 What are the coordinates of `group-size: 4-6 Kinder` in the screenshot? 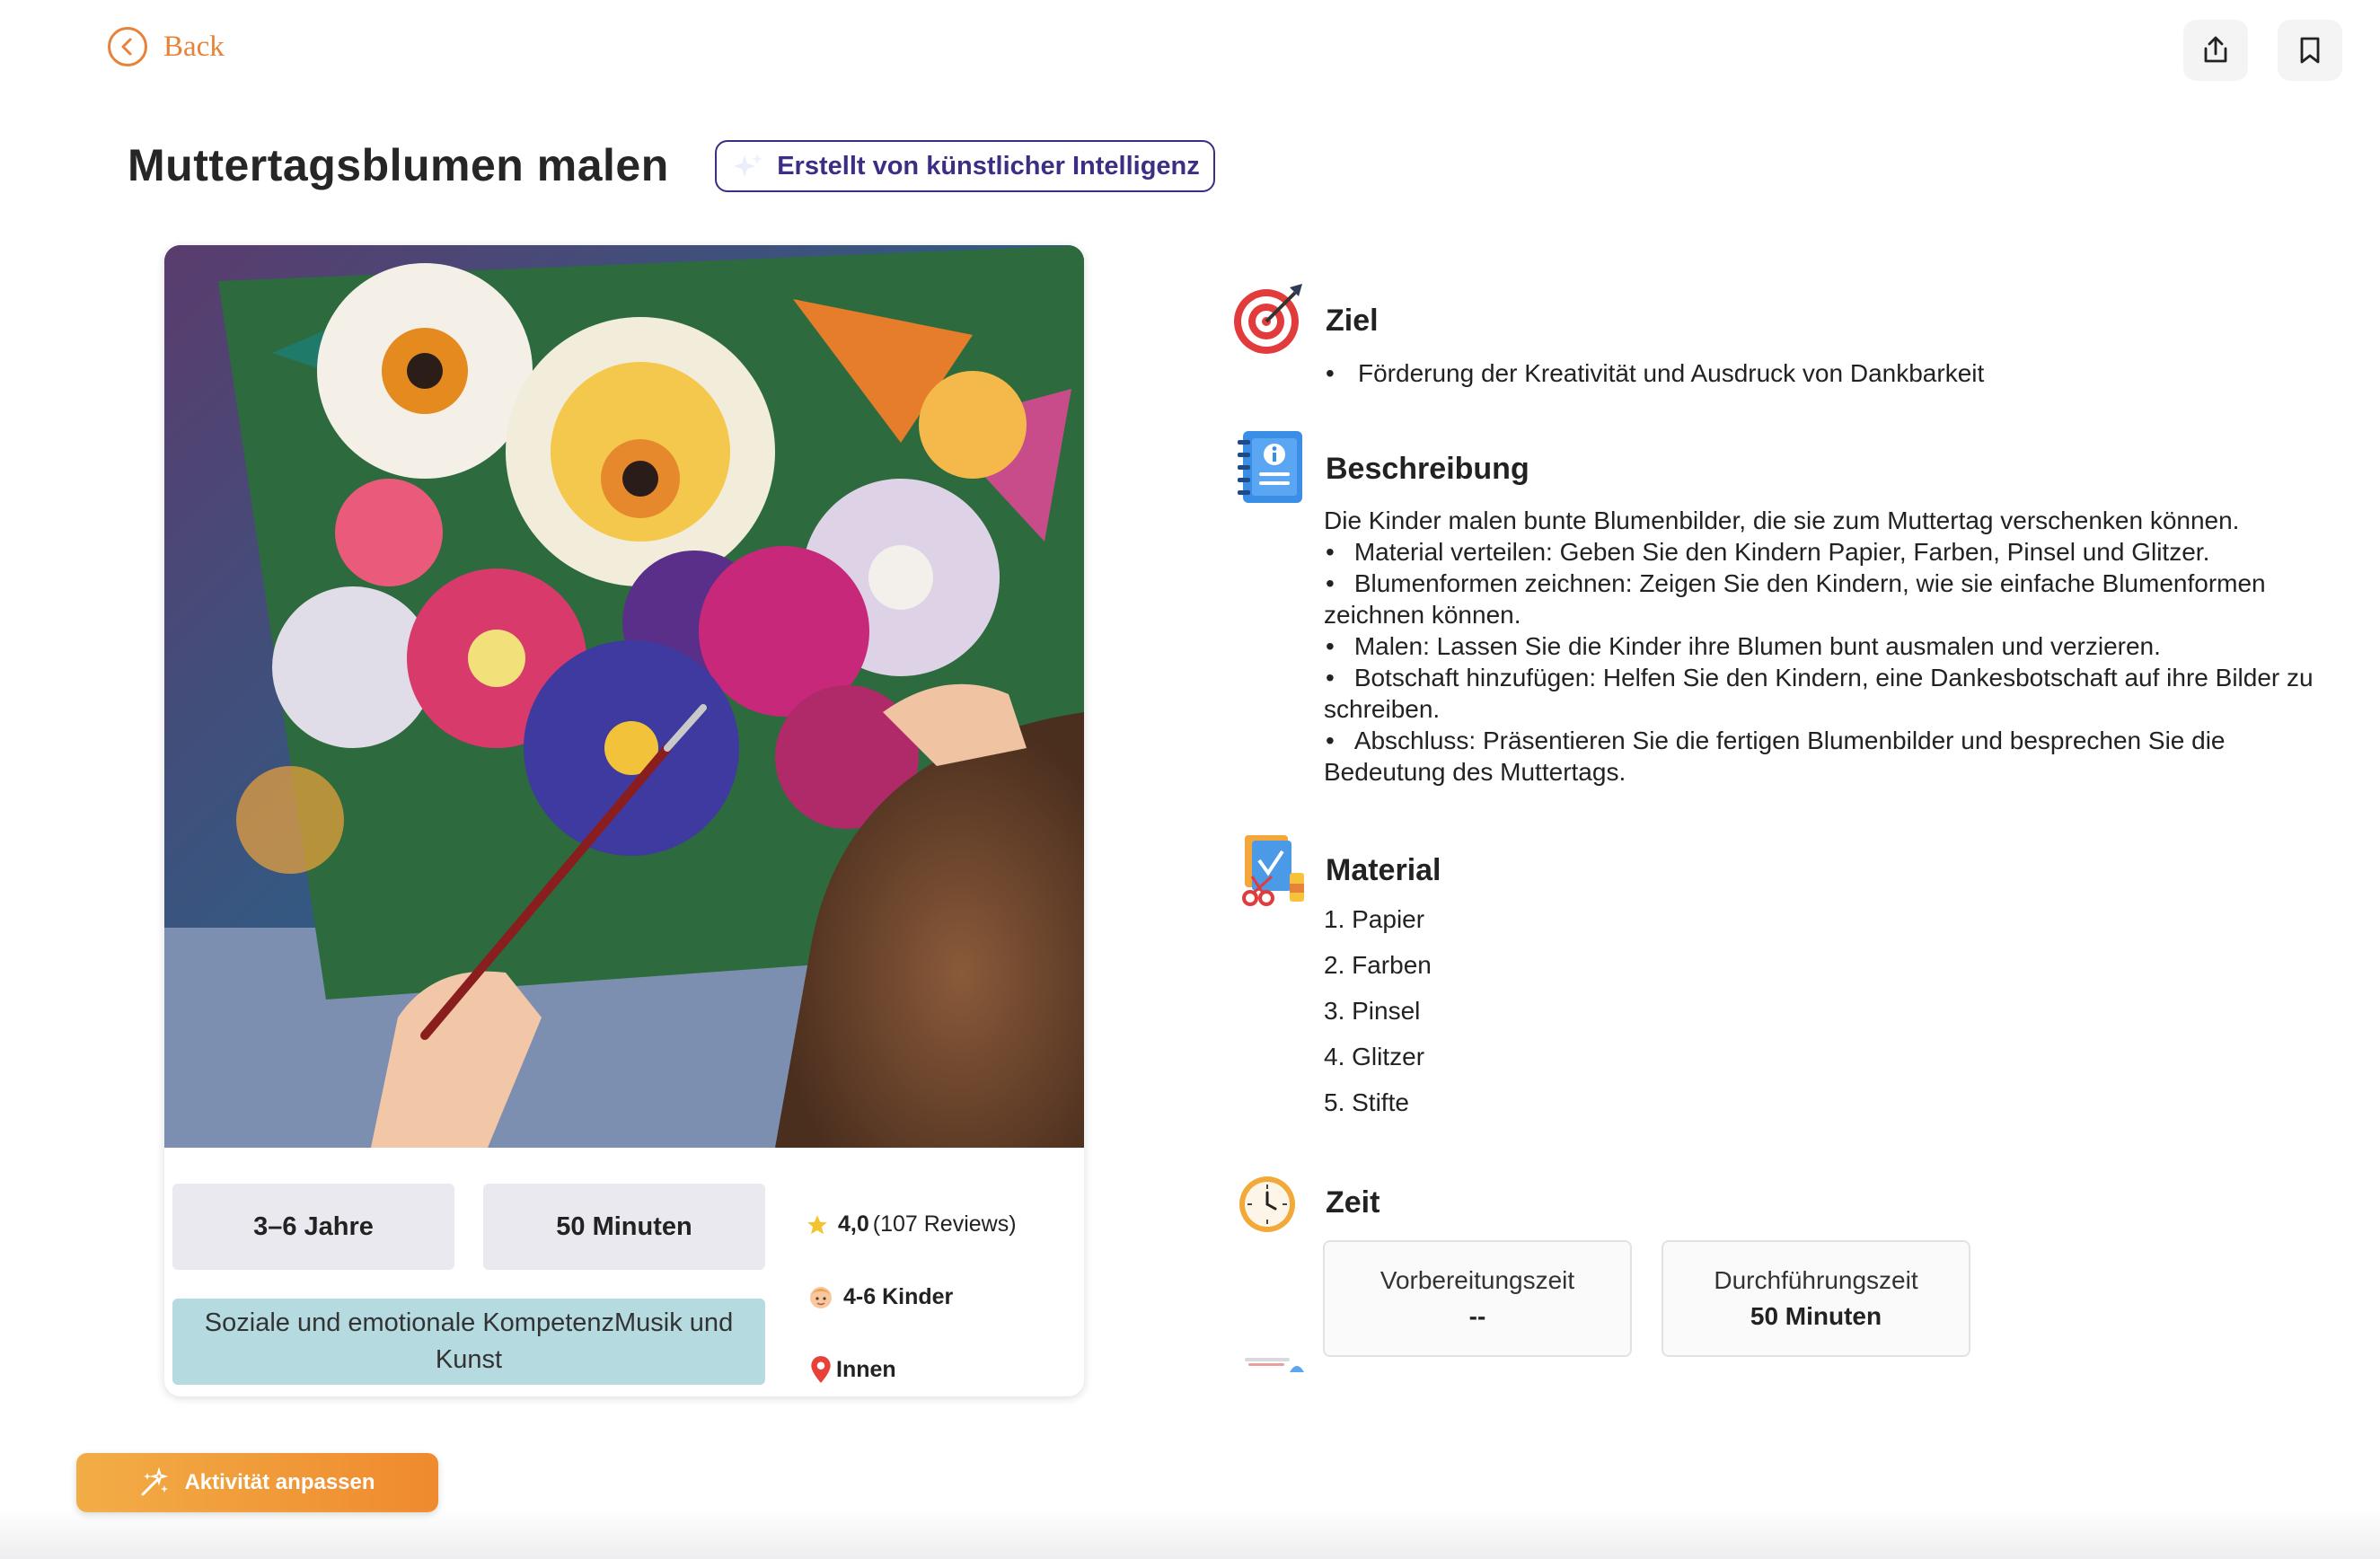 It's located at (880, 1297).